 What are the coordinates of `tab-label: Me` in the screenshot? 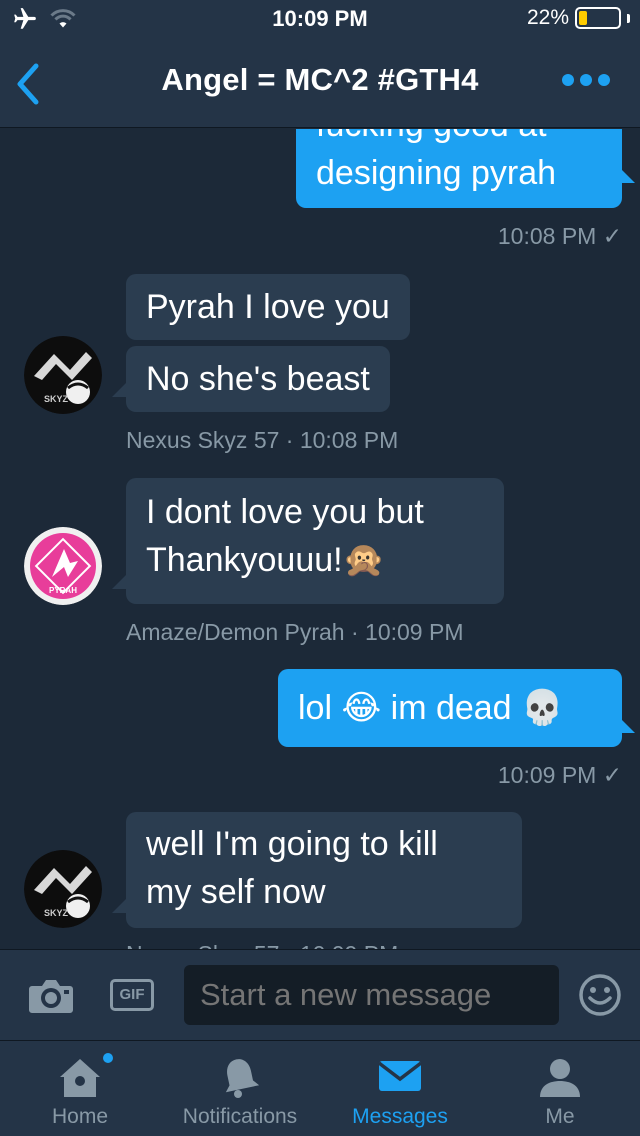 It's located at (560, 1116).